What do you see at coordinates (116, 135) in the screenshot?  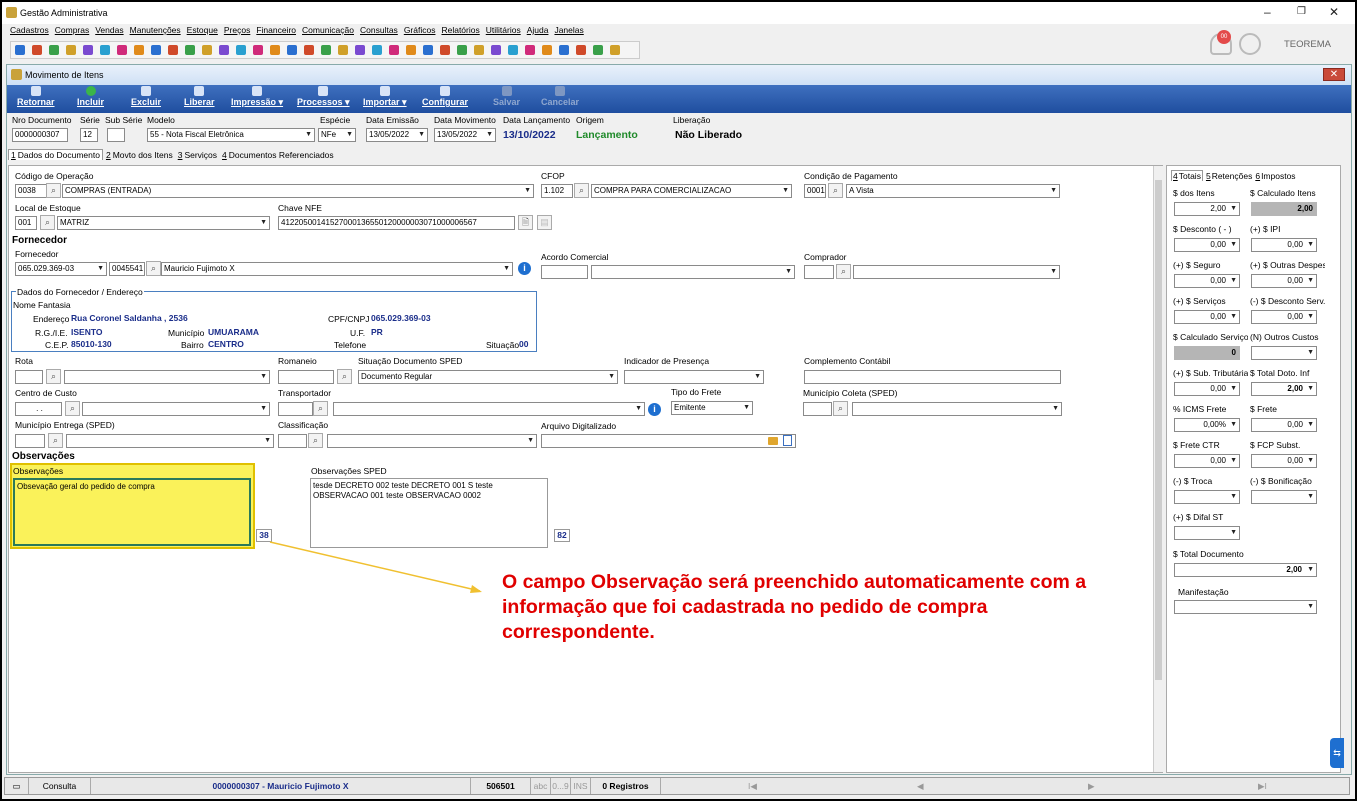 I see `sub-serie-field` at bounding box center [116, 135].